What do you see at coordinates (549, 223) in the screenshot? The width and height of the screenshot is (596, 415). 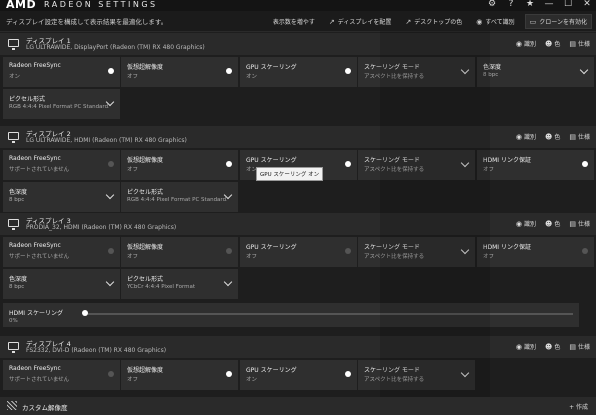 I see `color-palette-icon: ☻` at bounding box center [549, 223].